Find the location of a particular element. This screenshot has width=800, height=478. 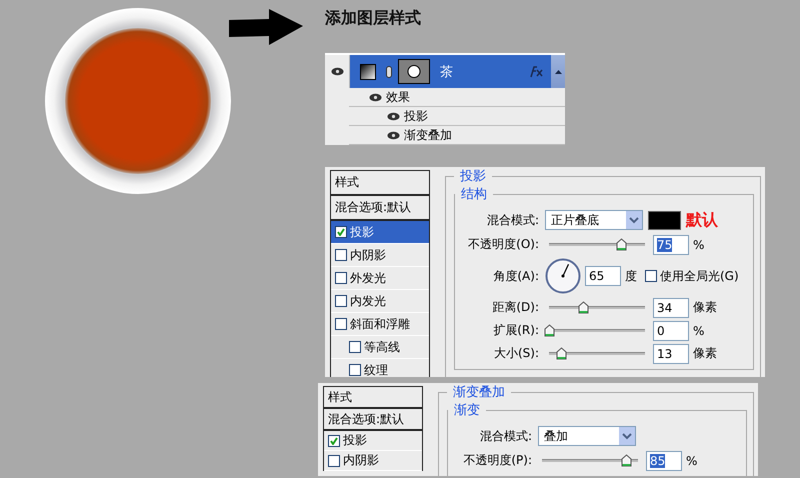

value-field: 85 is located at coordinates (664, 460).